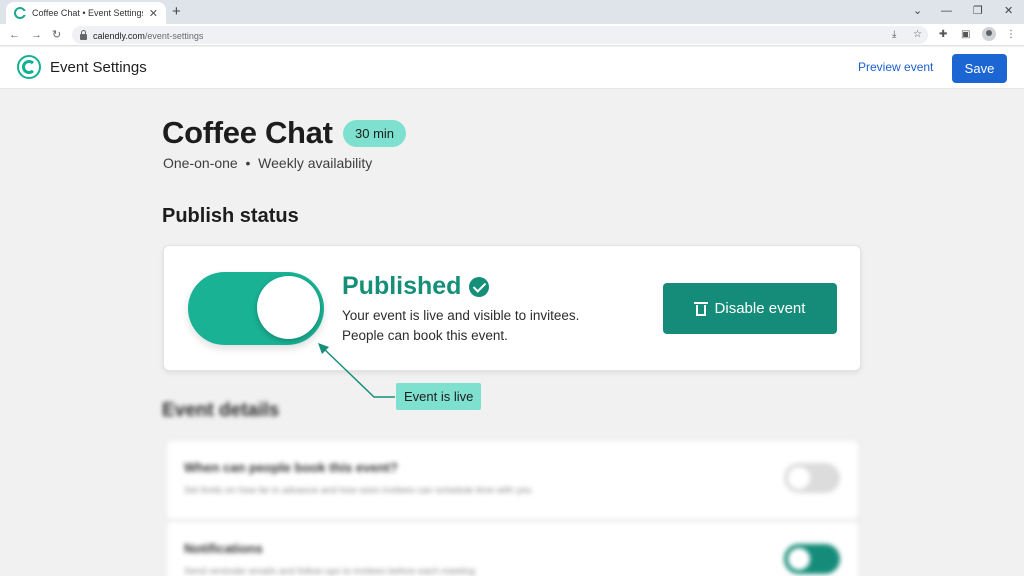 This screenshot has height=576, width=1024. What do you see at coordinates (425, 335) in the screenshot?
I see `status-description-line2: People can book this event.` at bounding box center [425, 335].